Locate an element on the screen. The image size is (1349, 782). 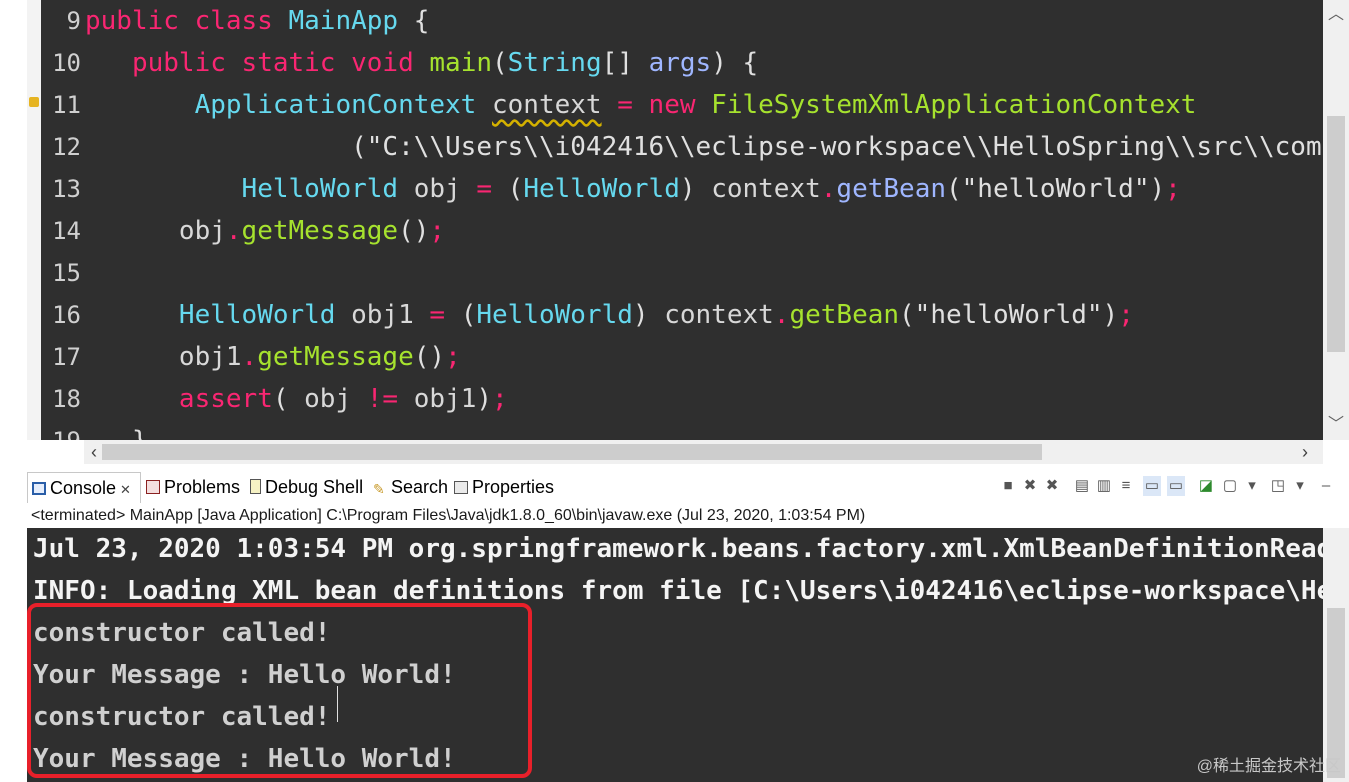
code-token: args is located at coordinates (680, 63).